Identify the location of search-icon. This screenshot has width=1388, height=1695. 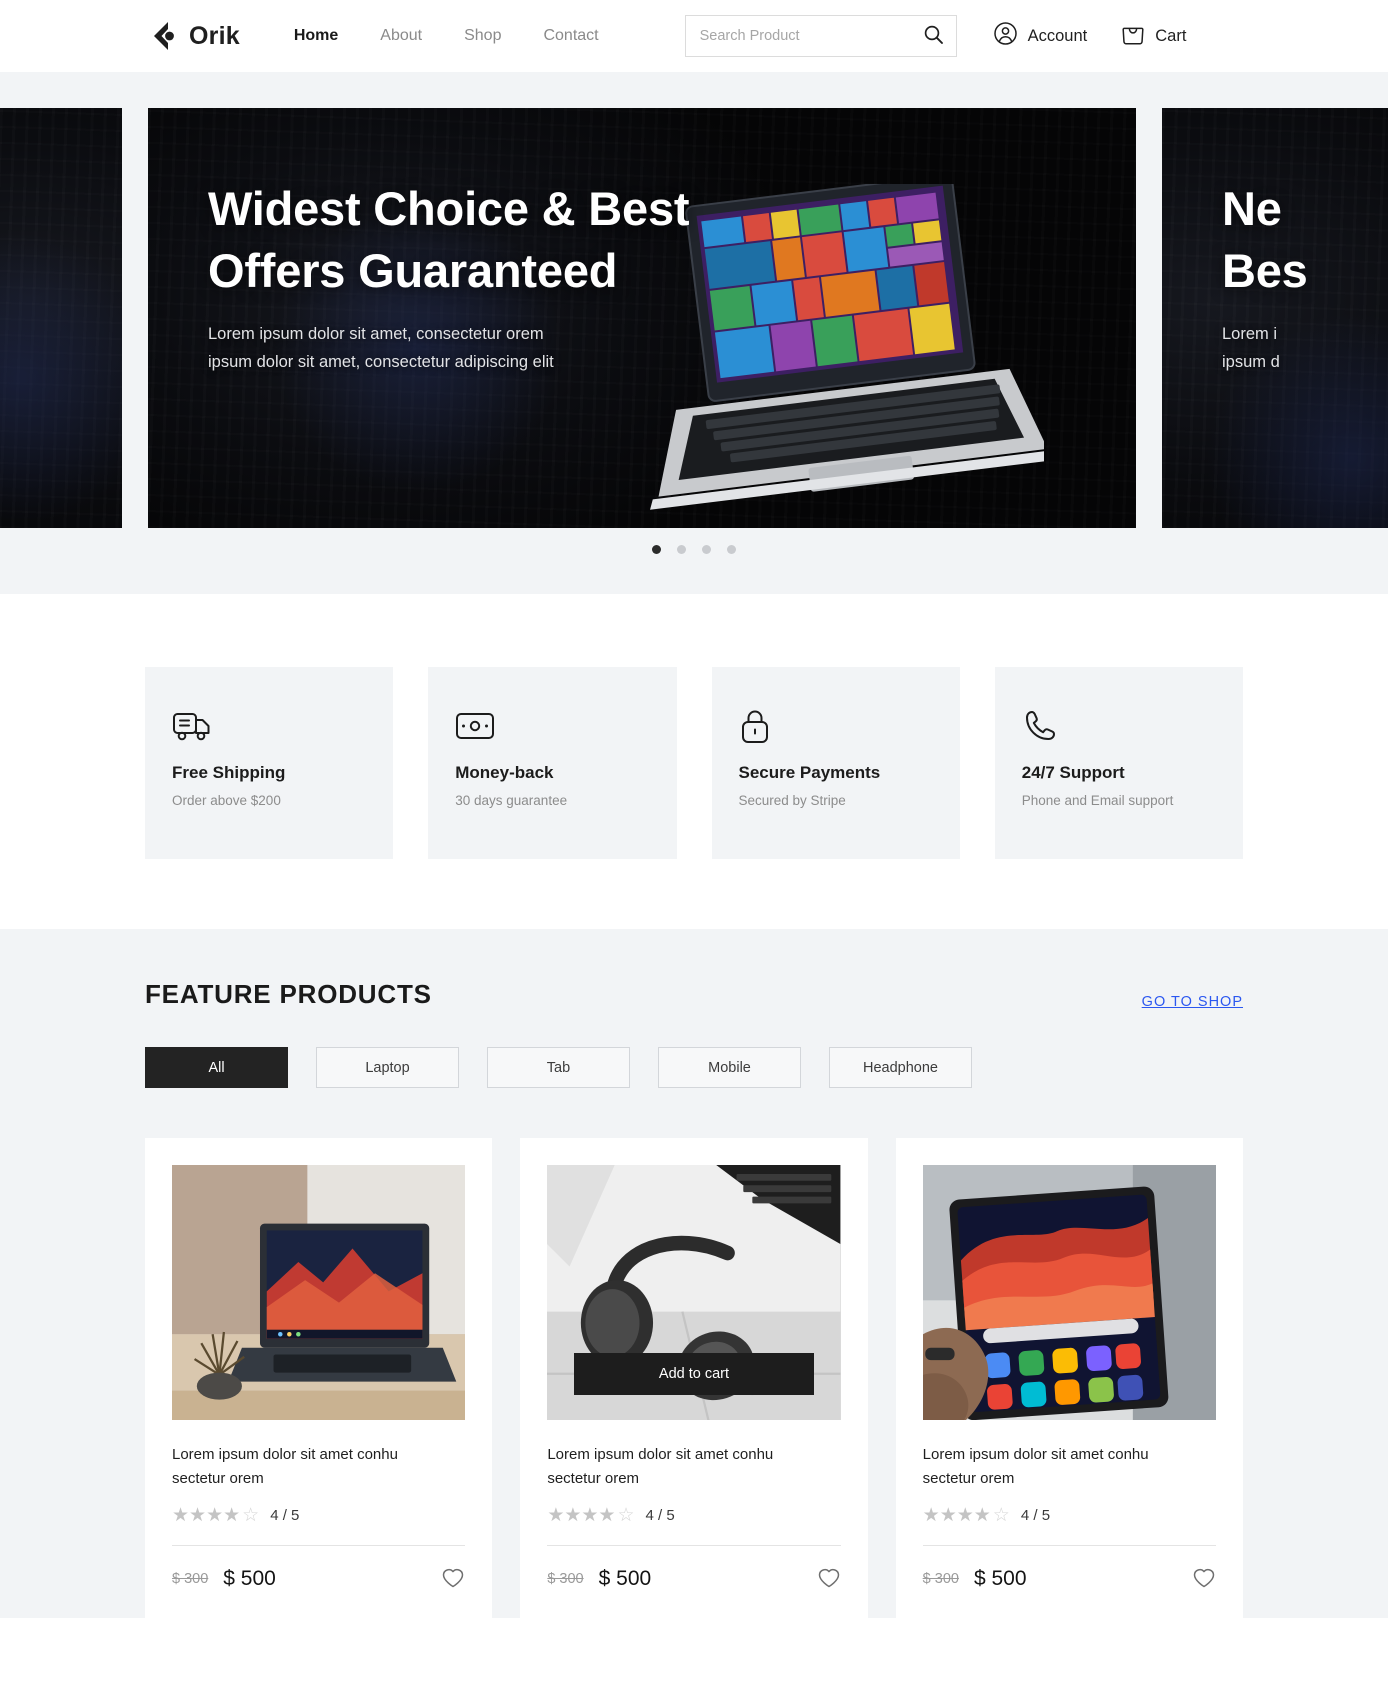
(933, 36).